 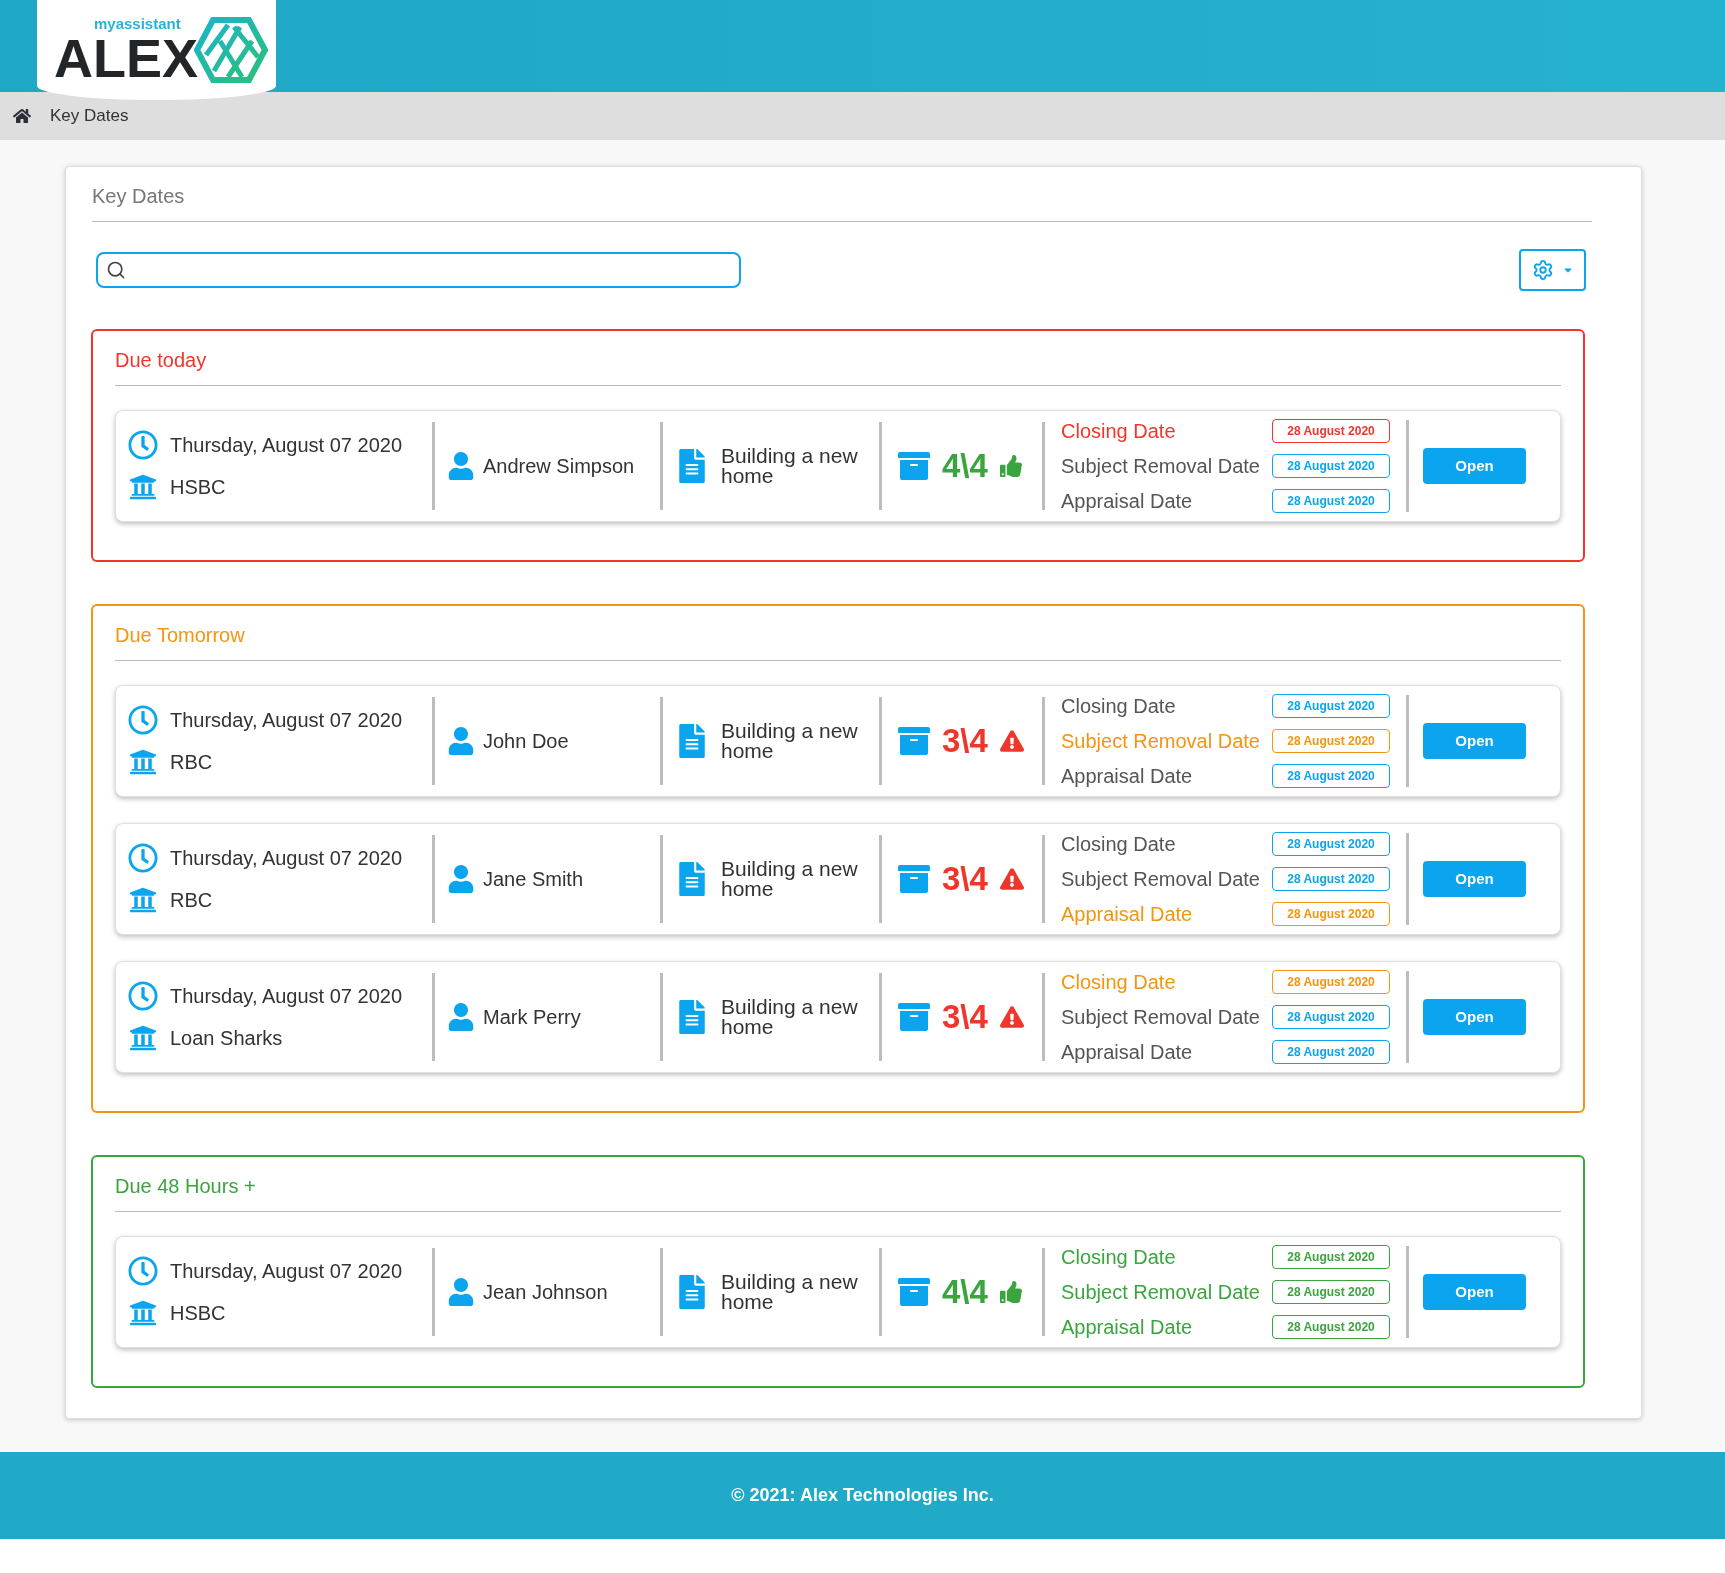 I want to click on section-title: Due 48 Hours +, so click(x=838, y=1191).